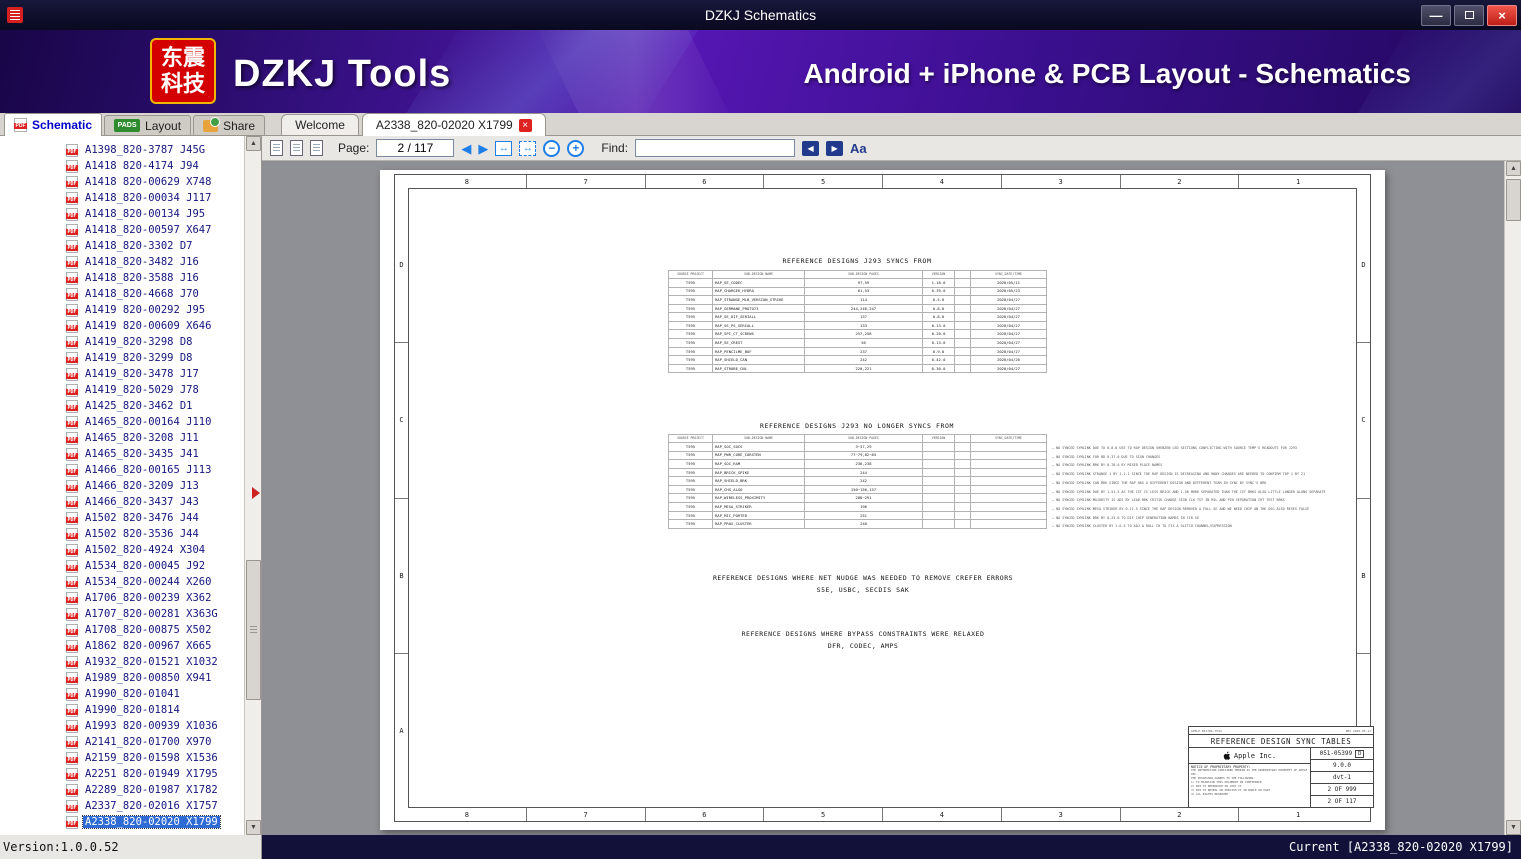 Image resolution: width=1521 pixels, height=859 pixels. I want to click on file-list-item: PDF A1502_820-4924 X304, so click(155, 550).